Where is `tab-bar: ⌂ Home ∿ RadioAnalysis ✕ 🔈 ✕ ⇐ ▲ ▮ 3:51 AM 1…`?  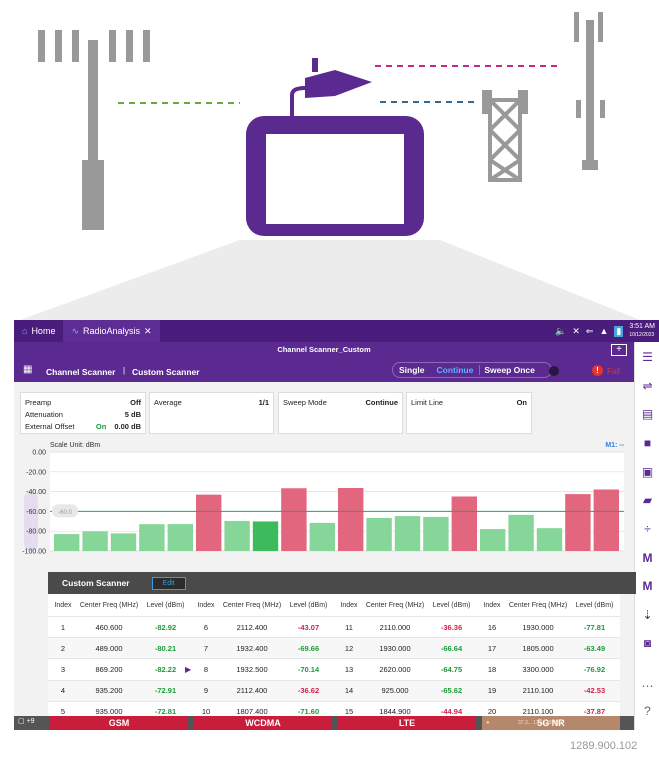
tab-bar: ⌂ Home ∿ RadioAnalysis ✕ 🔈 ✕ ⇐ ▲ ▮ 3:51 AM 1… is located at coordinates (336, 331).